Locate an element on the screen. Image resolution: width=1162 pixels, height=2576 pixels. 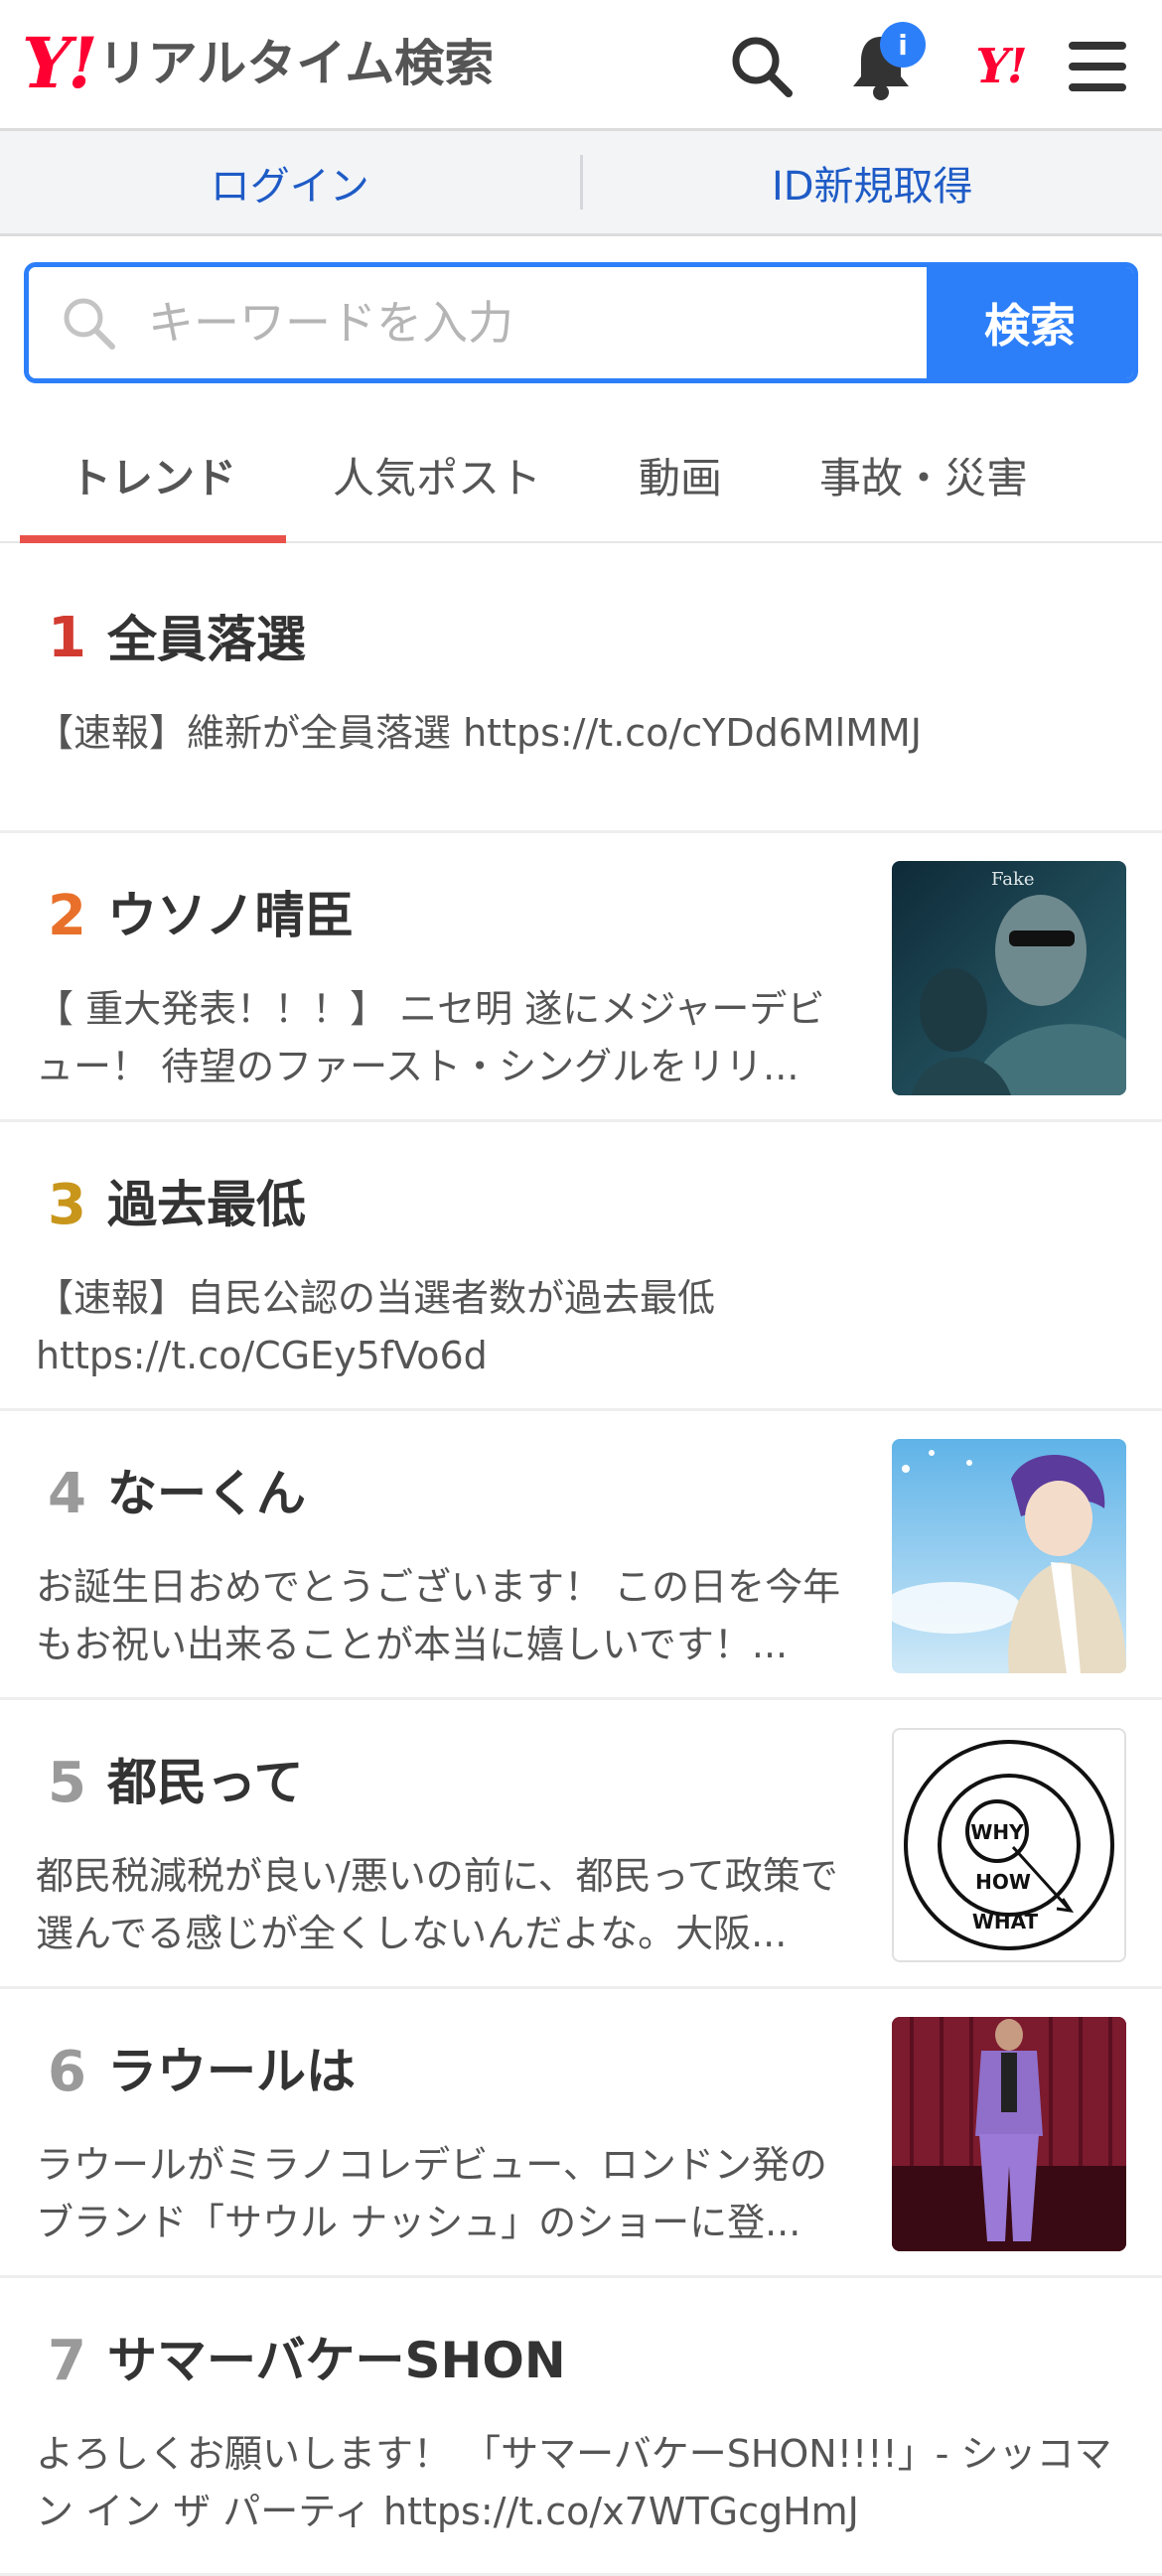
trend-thumbnail: Fake is located at coordinates (1009, 978).